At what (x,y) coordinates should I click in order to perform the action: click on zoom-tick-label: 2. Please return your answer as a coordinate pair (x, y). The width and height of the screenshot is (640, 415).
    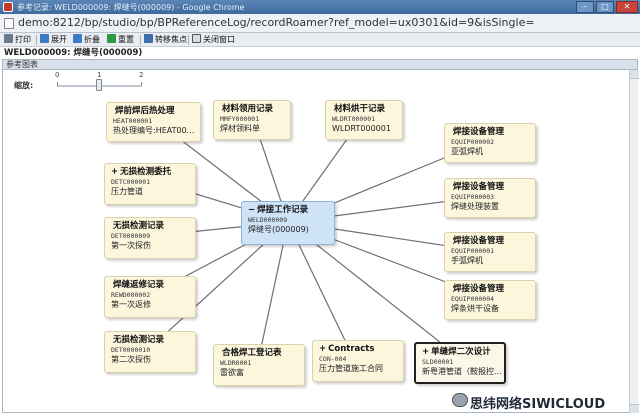
    Looking at the image, I should click on (141, 75).